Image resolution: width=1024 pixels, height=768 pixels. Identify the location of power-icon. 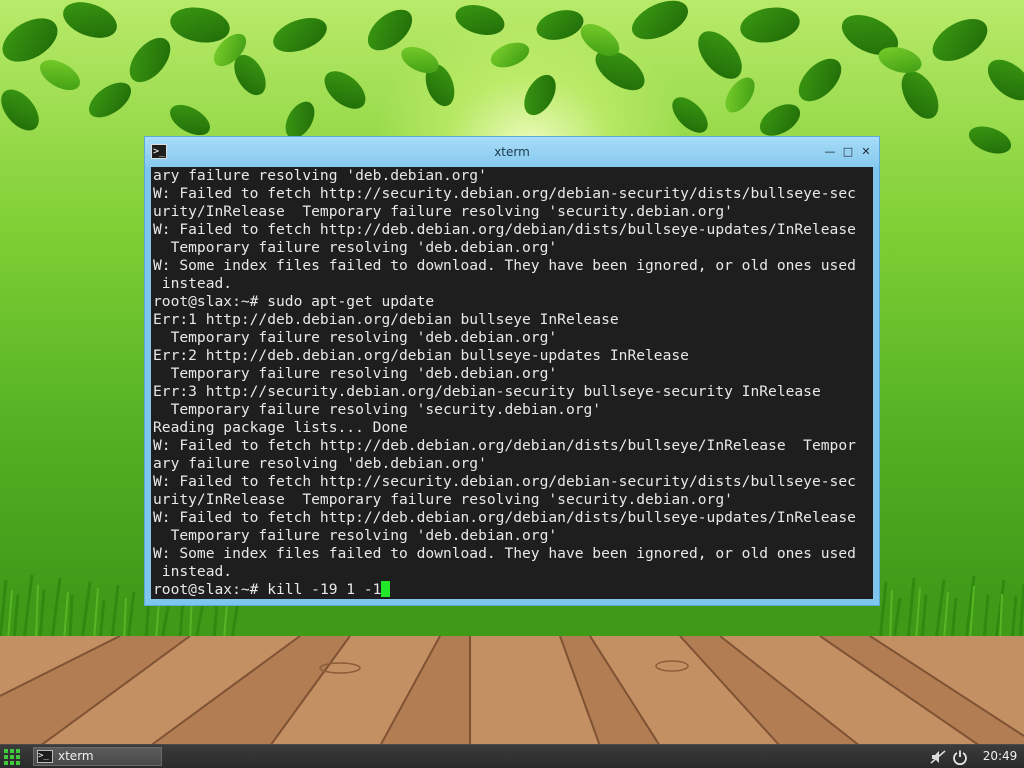
(960, 757).